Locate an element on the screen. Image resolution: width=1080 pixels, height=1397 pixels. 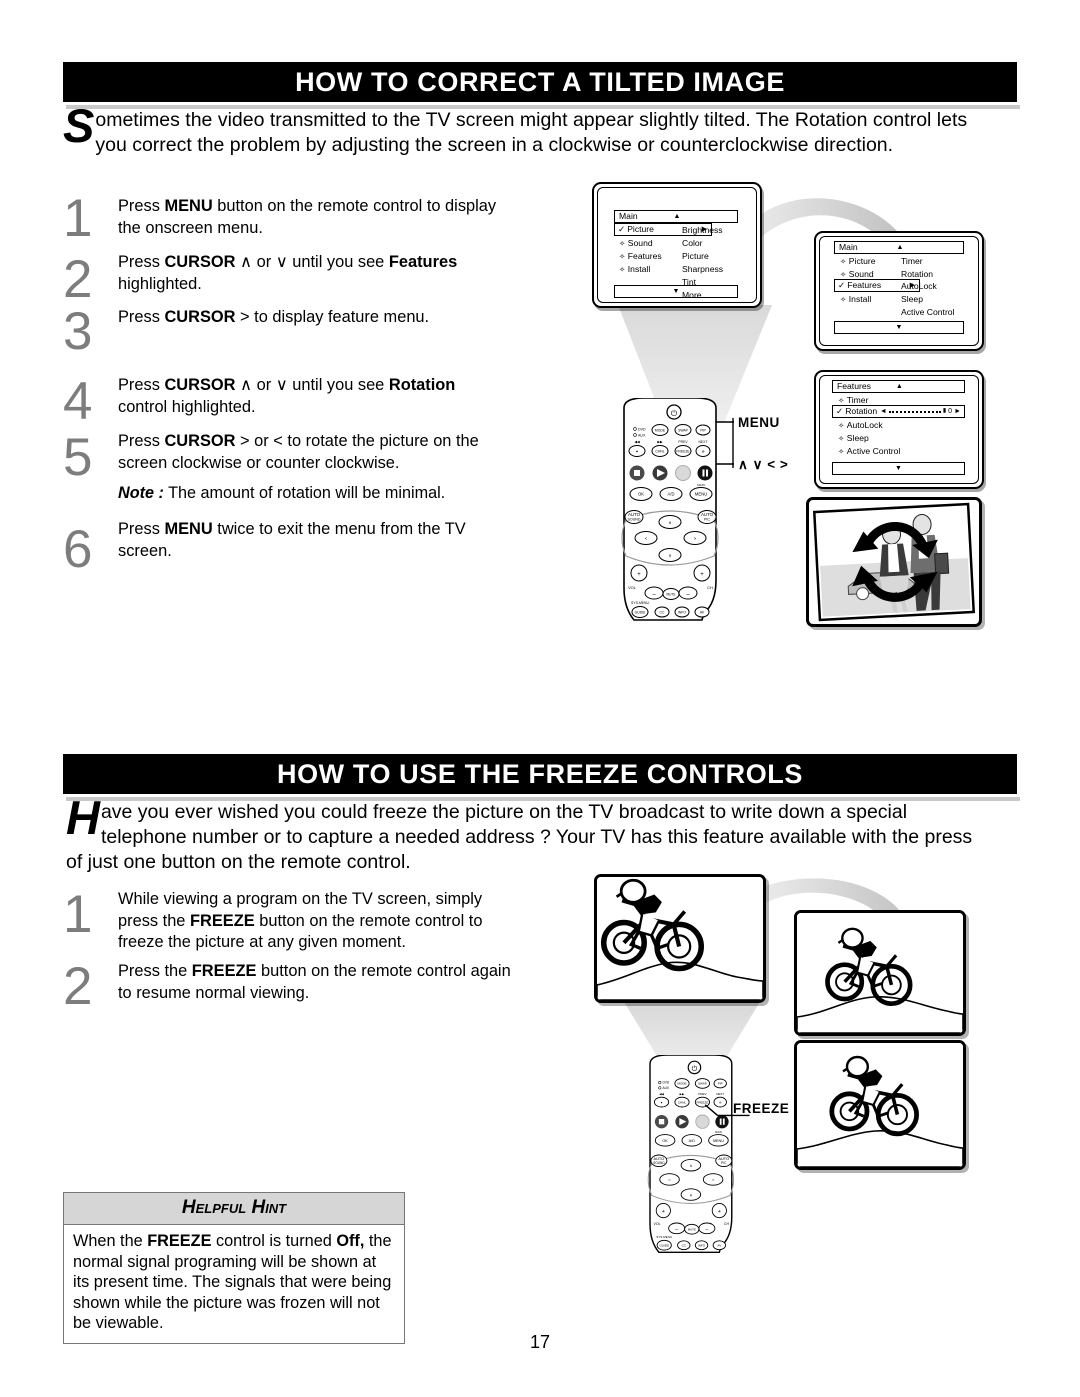
osd-item-picture: ✧ Picture is located at coordinates (858, 261).